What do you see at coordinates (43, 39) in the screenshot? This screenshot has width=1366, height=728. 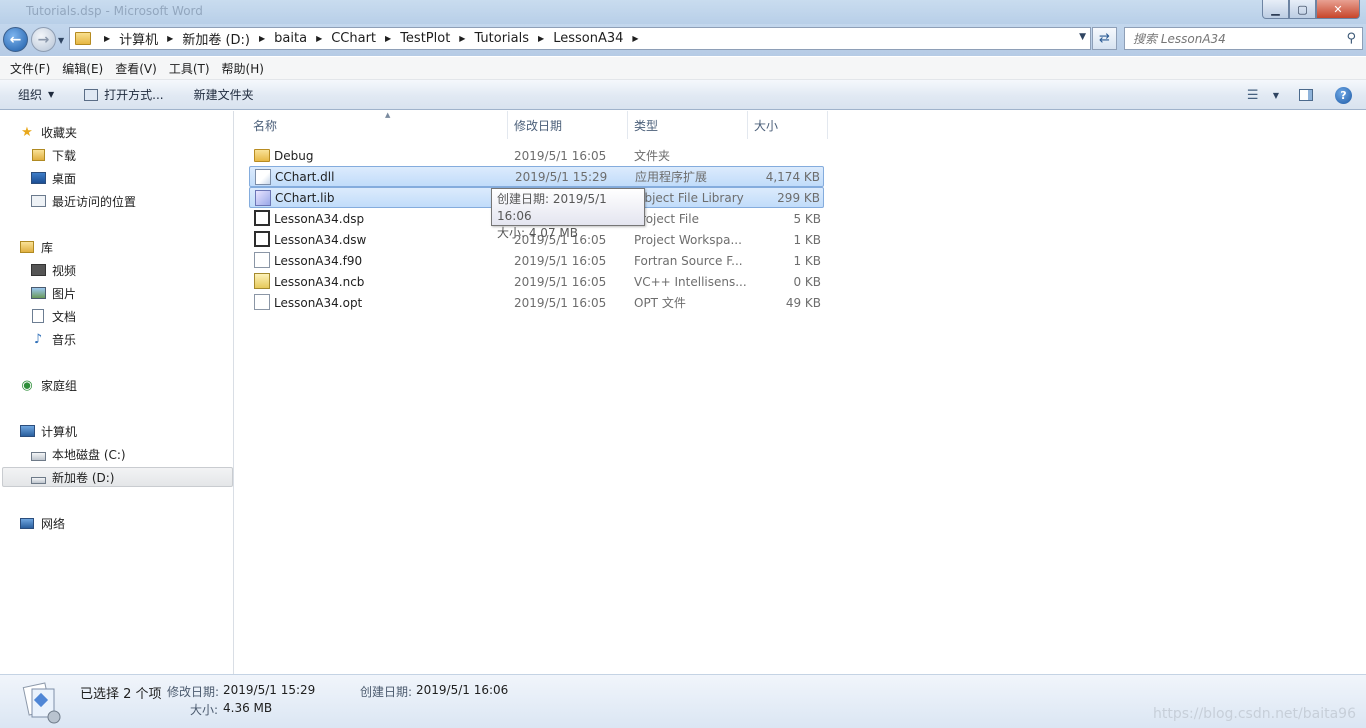 I see `forward-button: →` at bounding box center [43, 39].